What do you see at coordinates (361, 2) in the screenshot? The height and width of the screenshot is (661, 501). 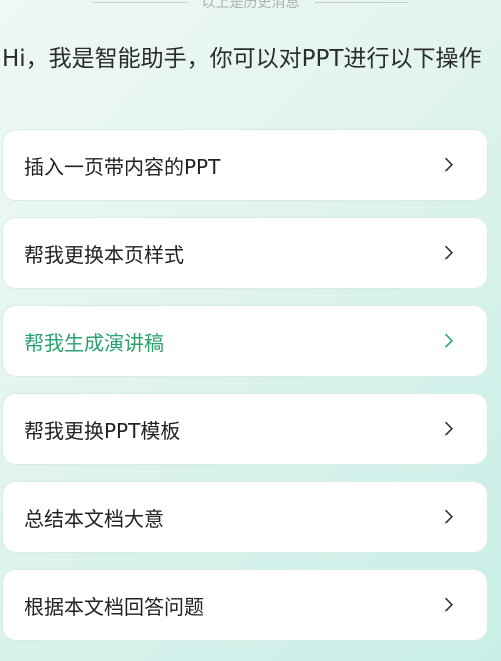 I see `divider-line-right` at bounding box center [361, 2].